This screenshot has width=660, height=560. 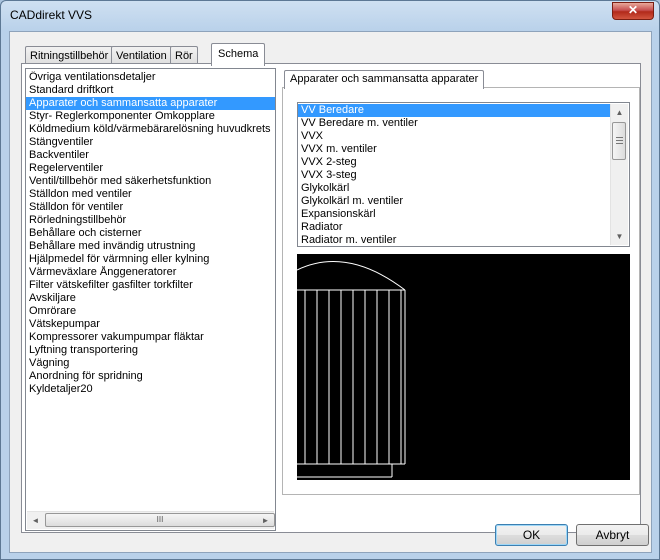 What do you see at coordinates (35, 520) in the screenshot?
I see `scroll-left-icon: ◄` at bounding box center [35, 520].